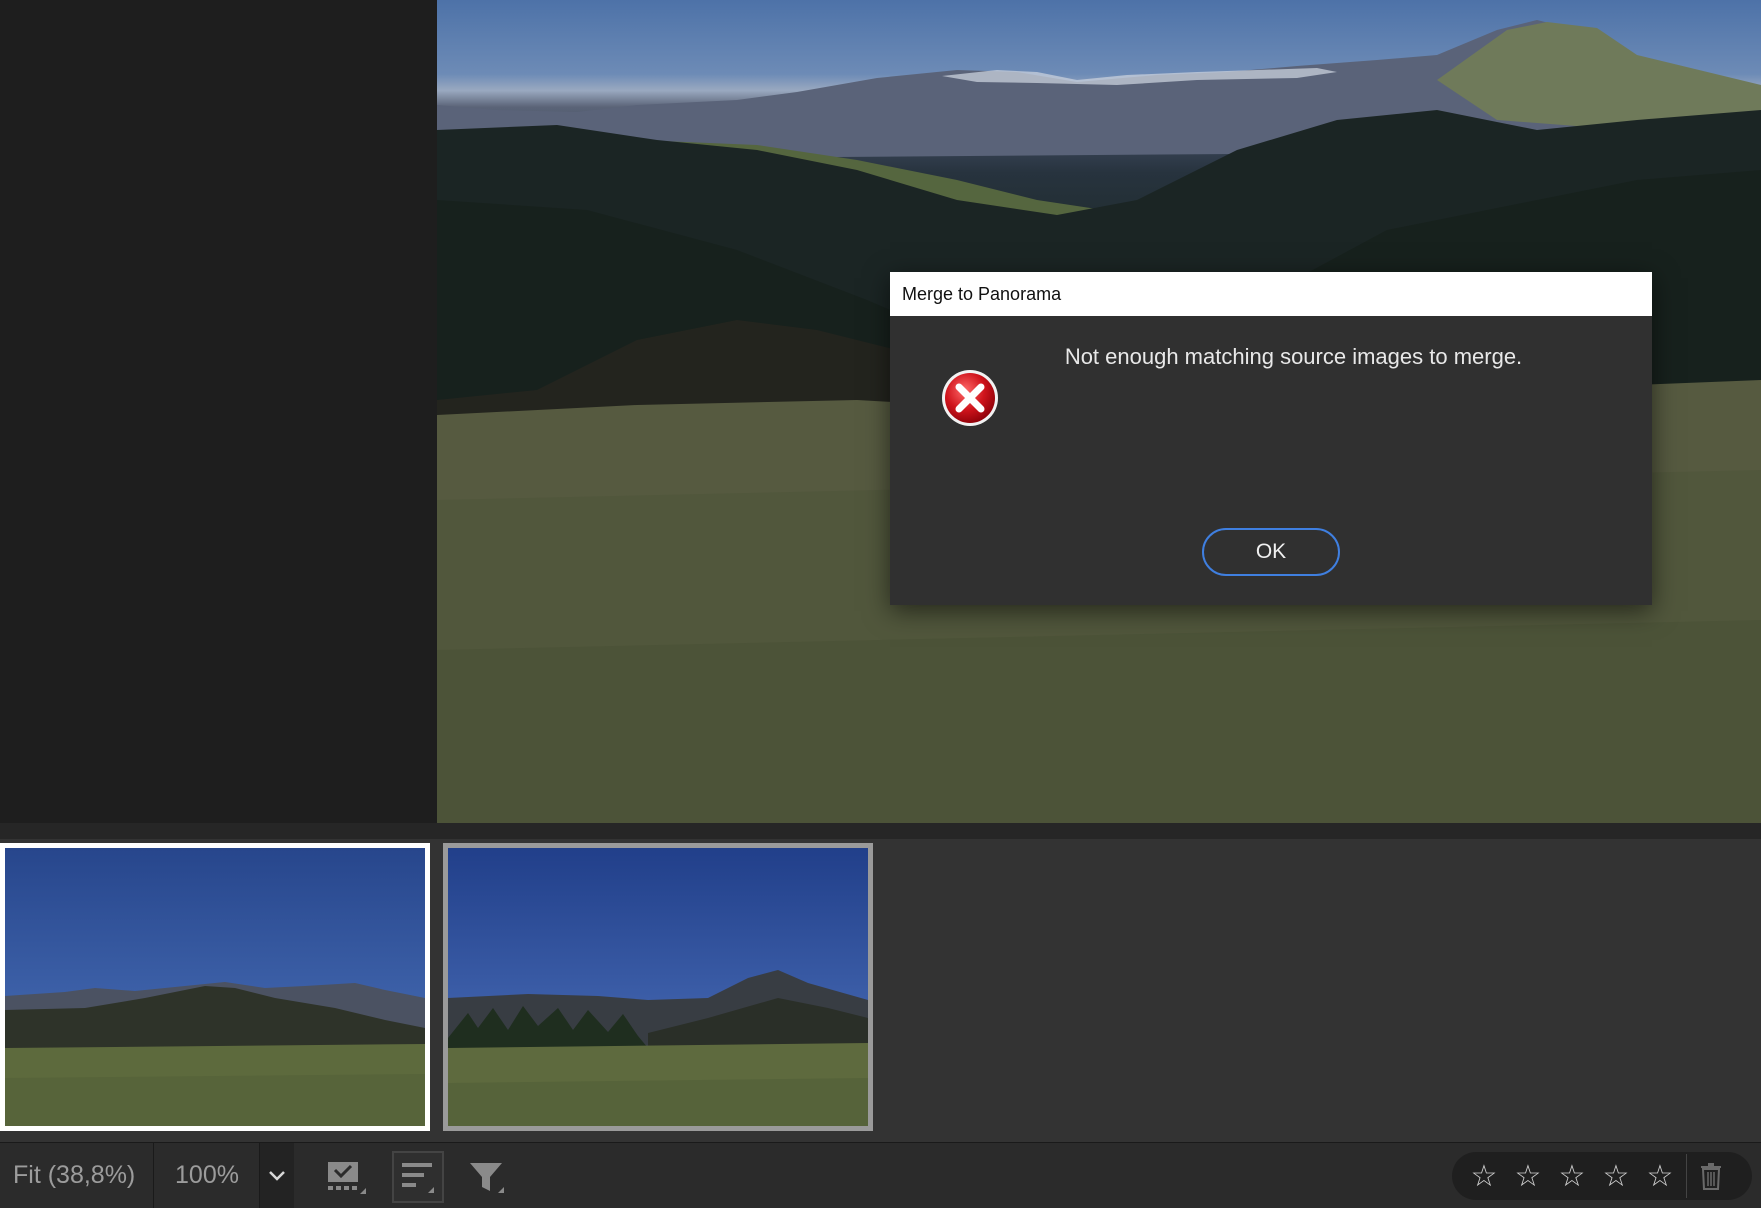  Describe the element at coordinates (77, 1175) in the screenshot. I see `zoom-fit-button: Fit (38,8%)` at that location.